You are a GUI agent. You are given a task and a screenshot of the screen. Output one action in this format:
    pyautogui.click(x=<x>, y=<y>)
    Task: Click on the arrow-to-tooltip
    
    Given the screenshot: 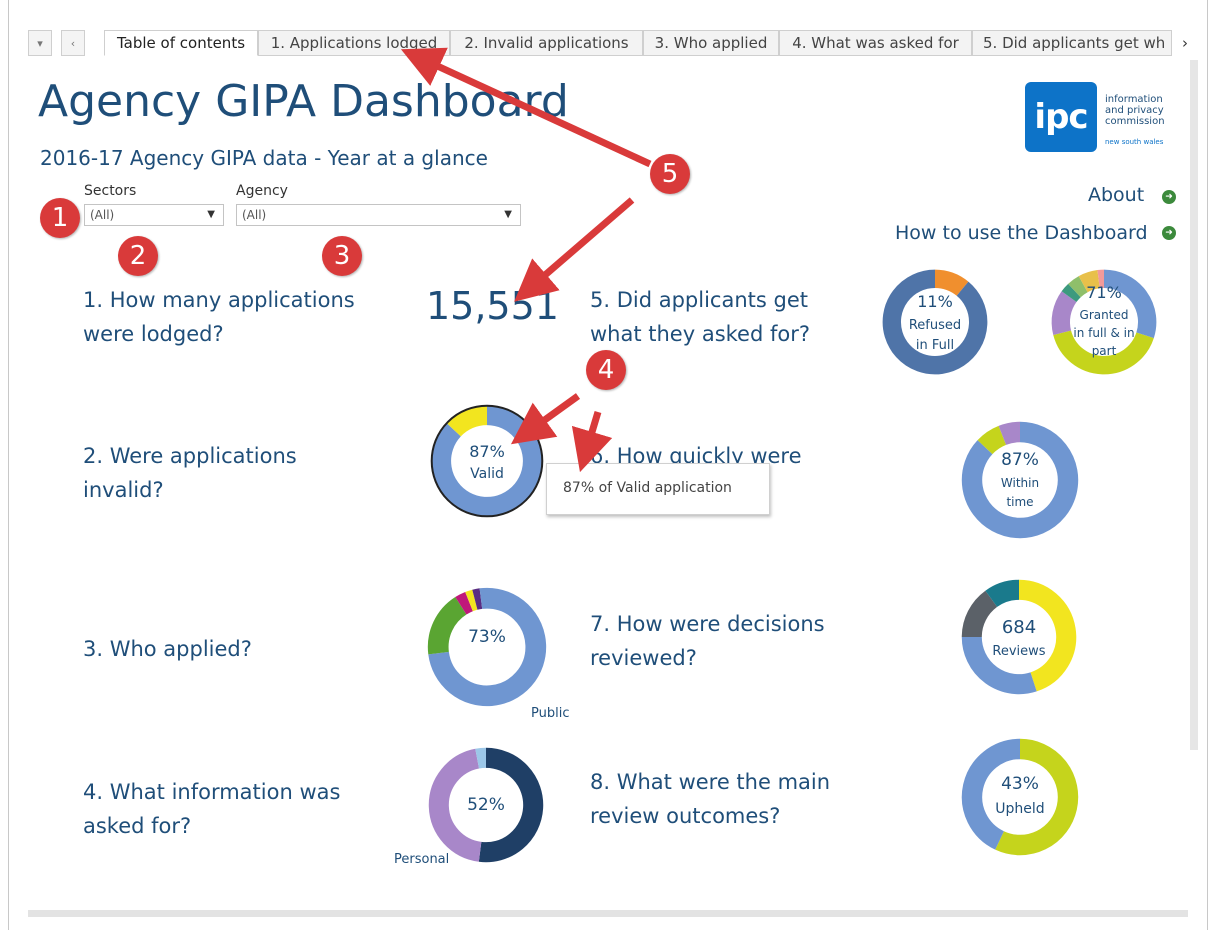 What is the action you would take?
    pyautogui.click(x=592, y=441)
    